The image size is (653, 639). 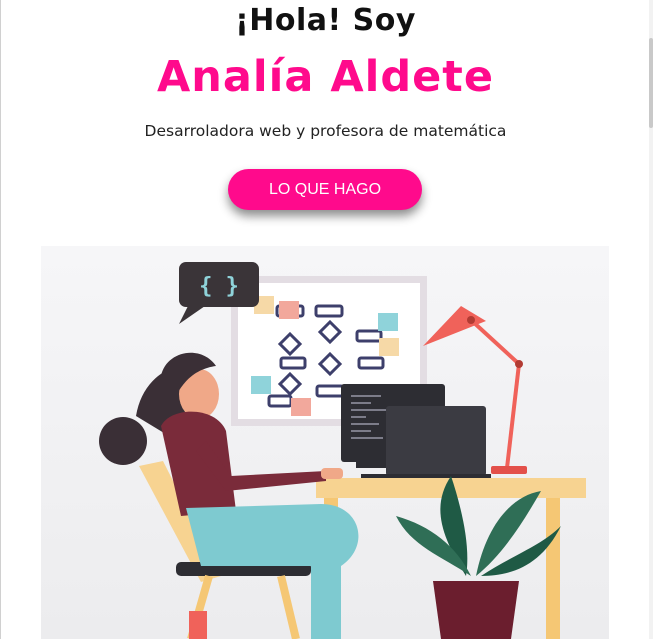 What do you see at coordinates (219, 286) in the screenshot?
I see `bubble-braces: { }` at bounding box center [219, 286].